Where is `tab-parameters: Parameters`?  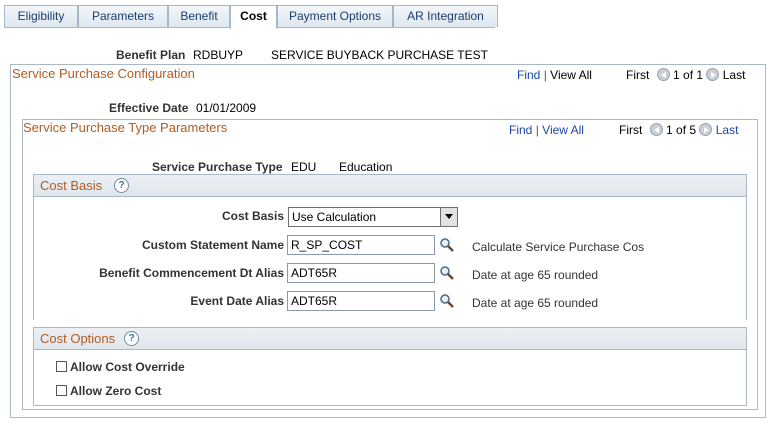 tab-parameters: Parameters is located at coordinates (123, 16).